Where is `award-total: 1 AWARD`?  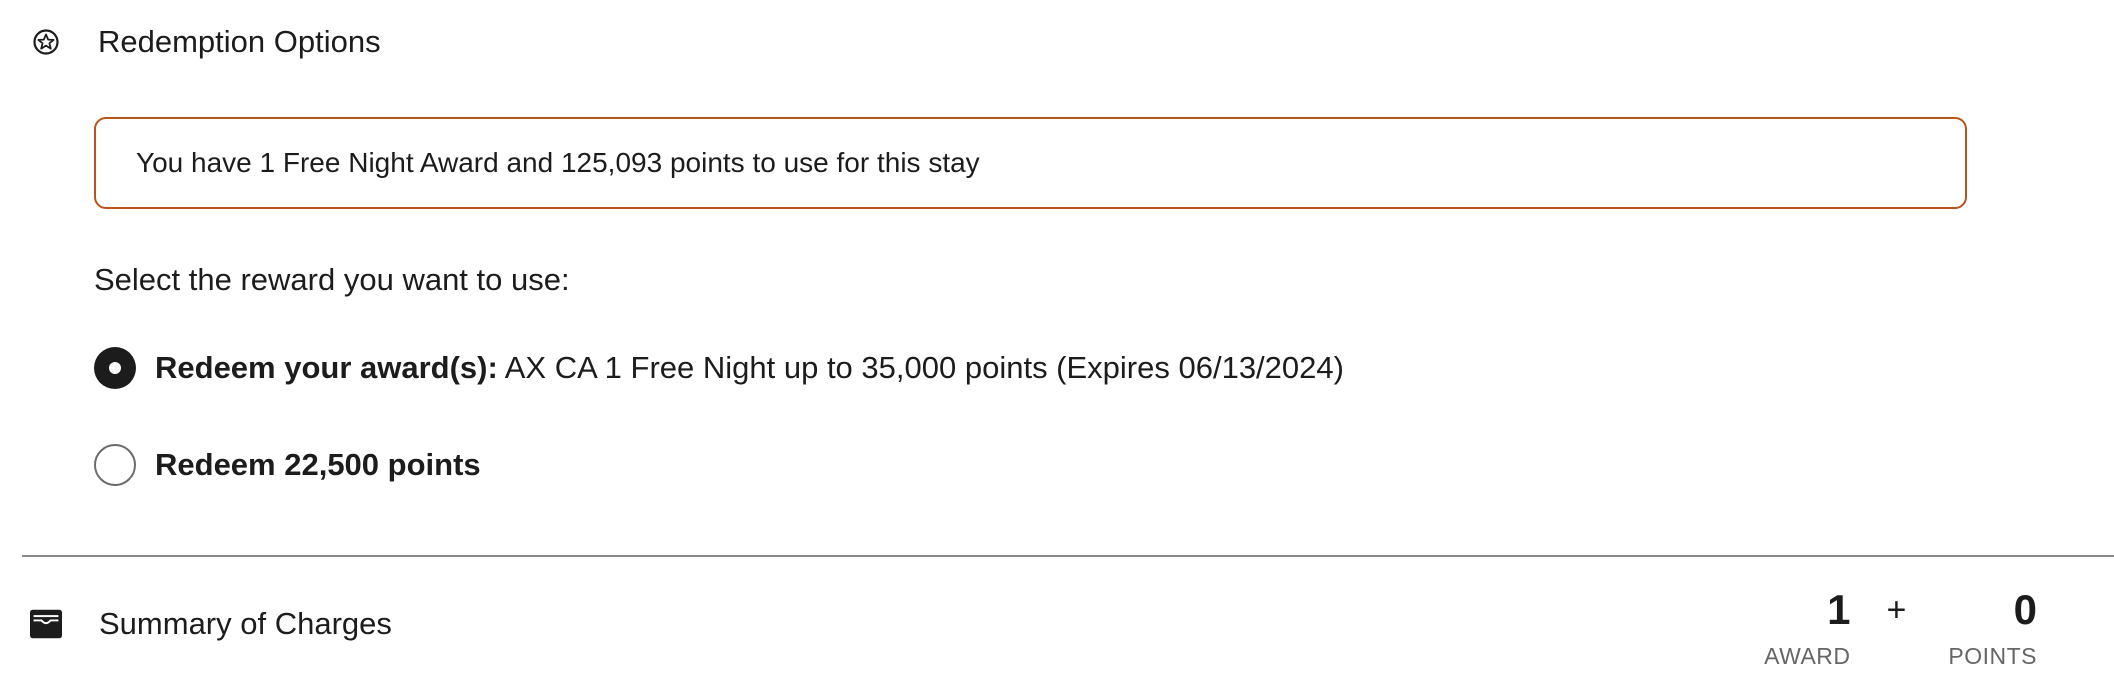 award-total: 1 AWARD is located at coordinates (1807, 627).